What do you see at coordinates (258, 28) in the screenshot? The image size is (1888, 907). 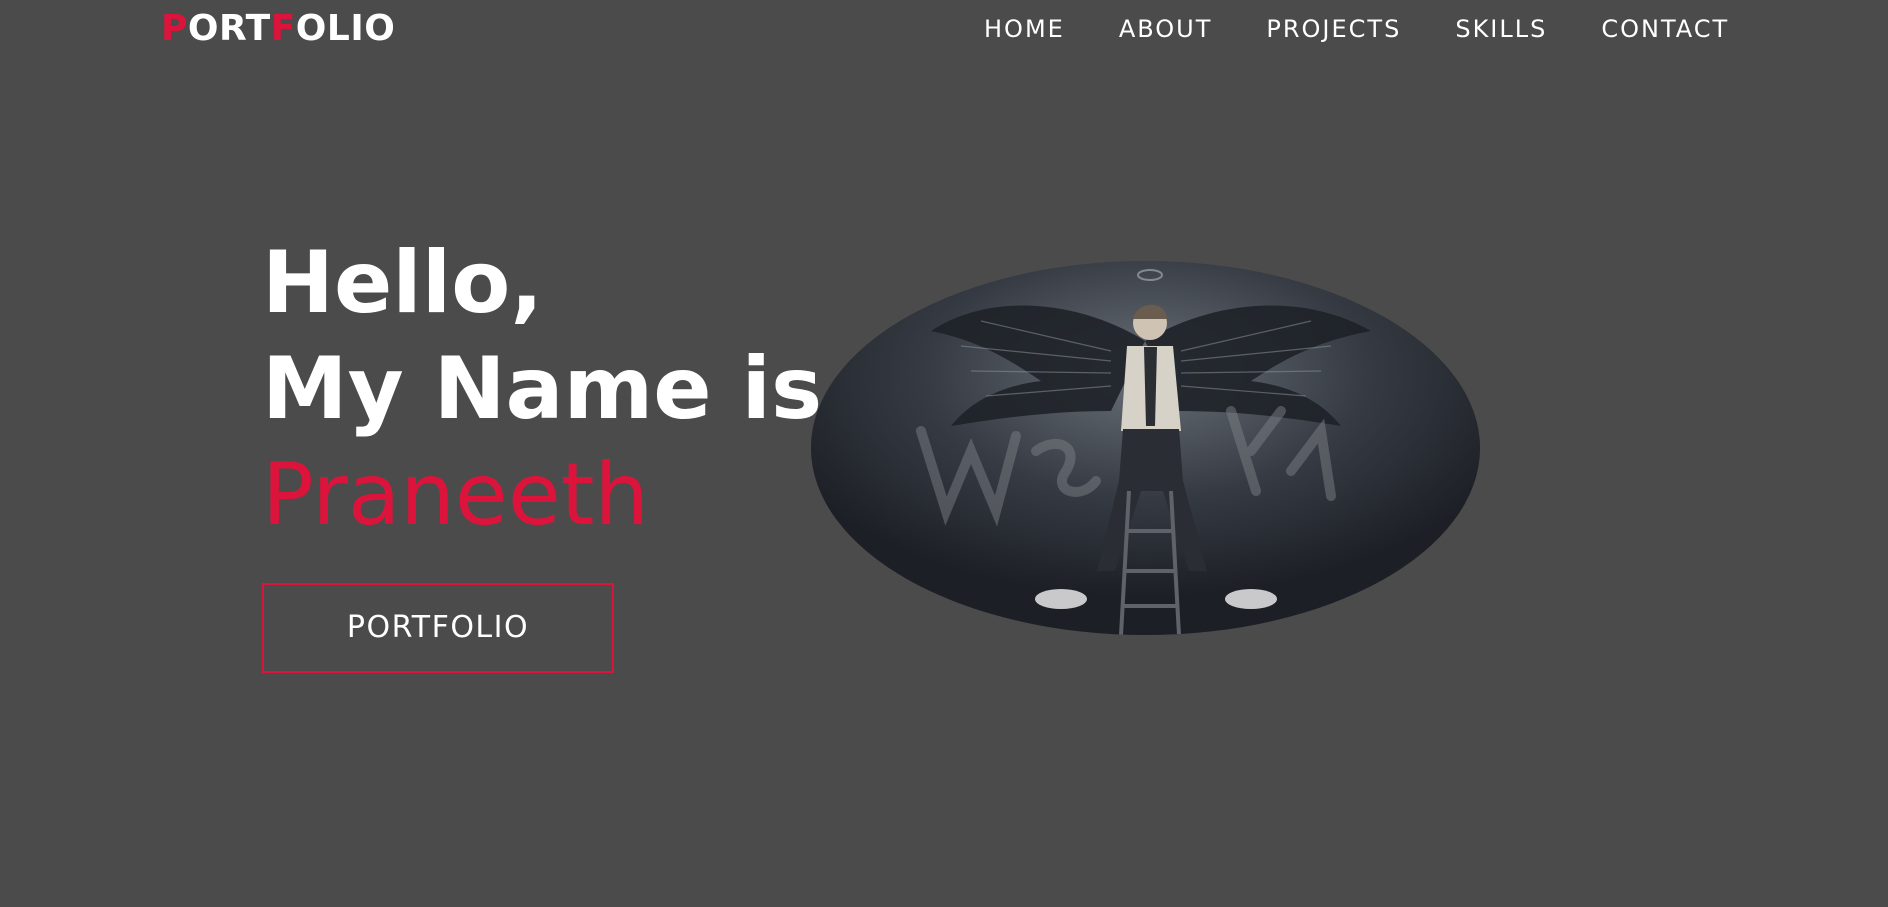 I see `logo-letter: T` at bounding box center [258, 28].